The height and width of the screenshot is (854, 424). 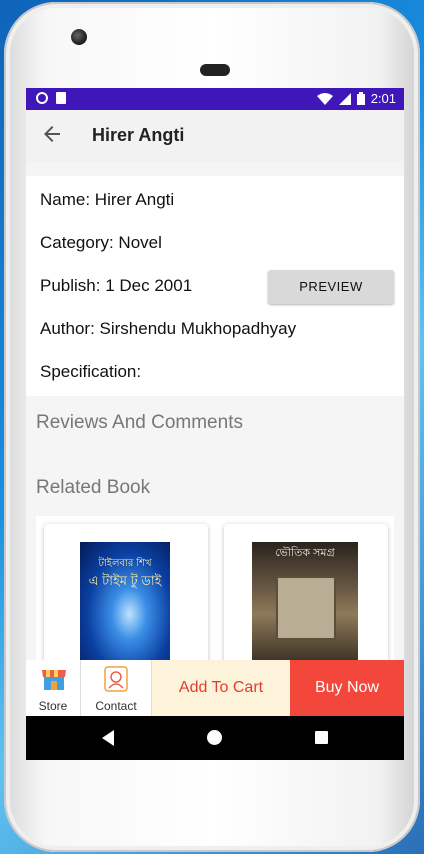 I want to click on contact-tab: Contact, so click(x=116, y=688).